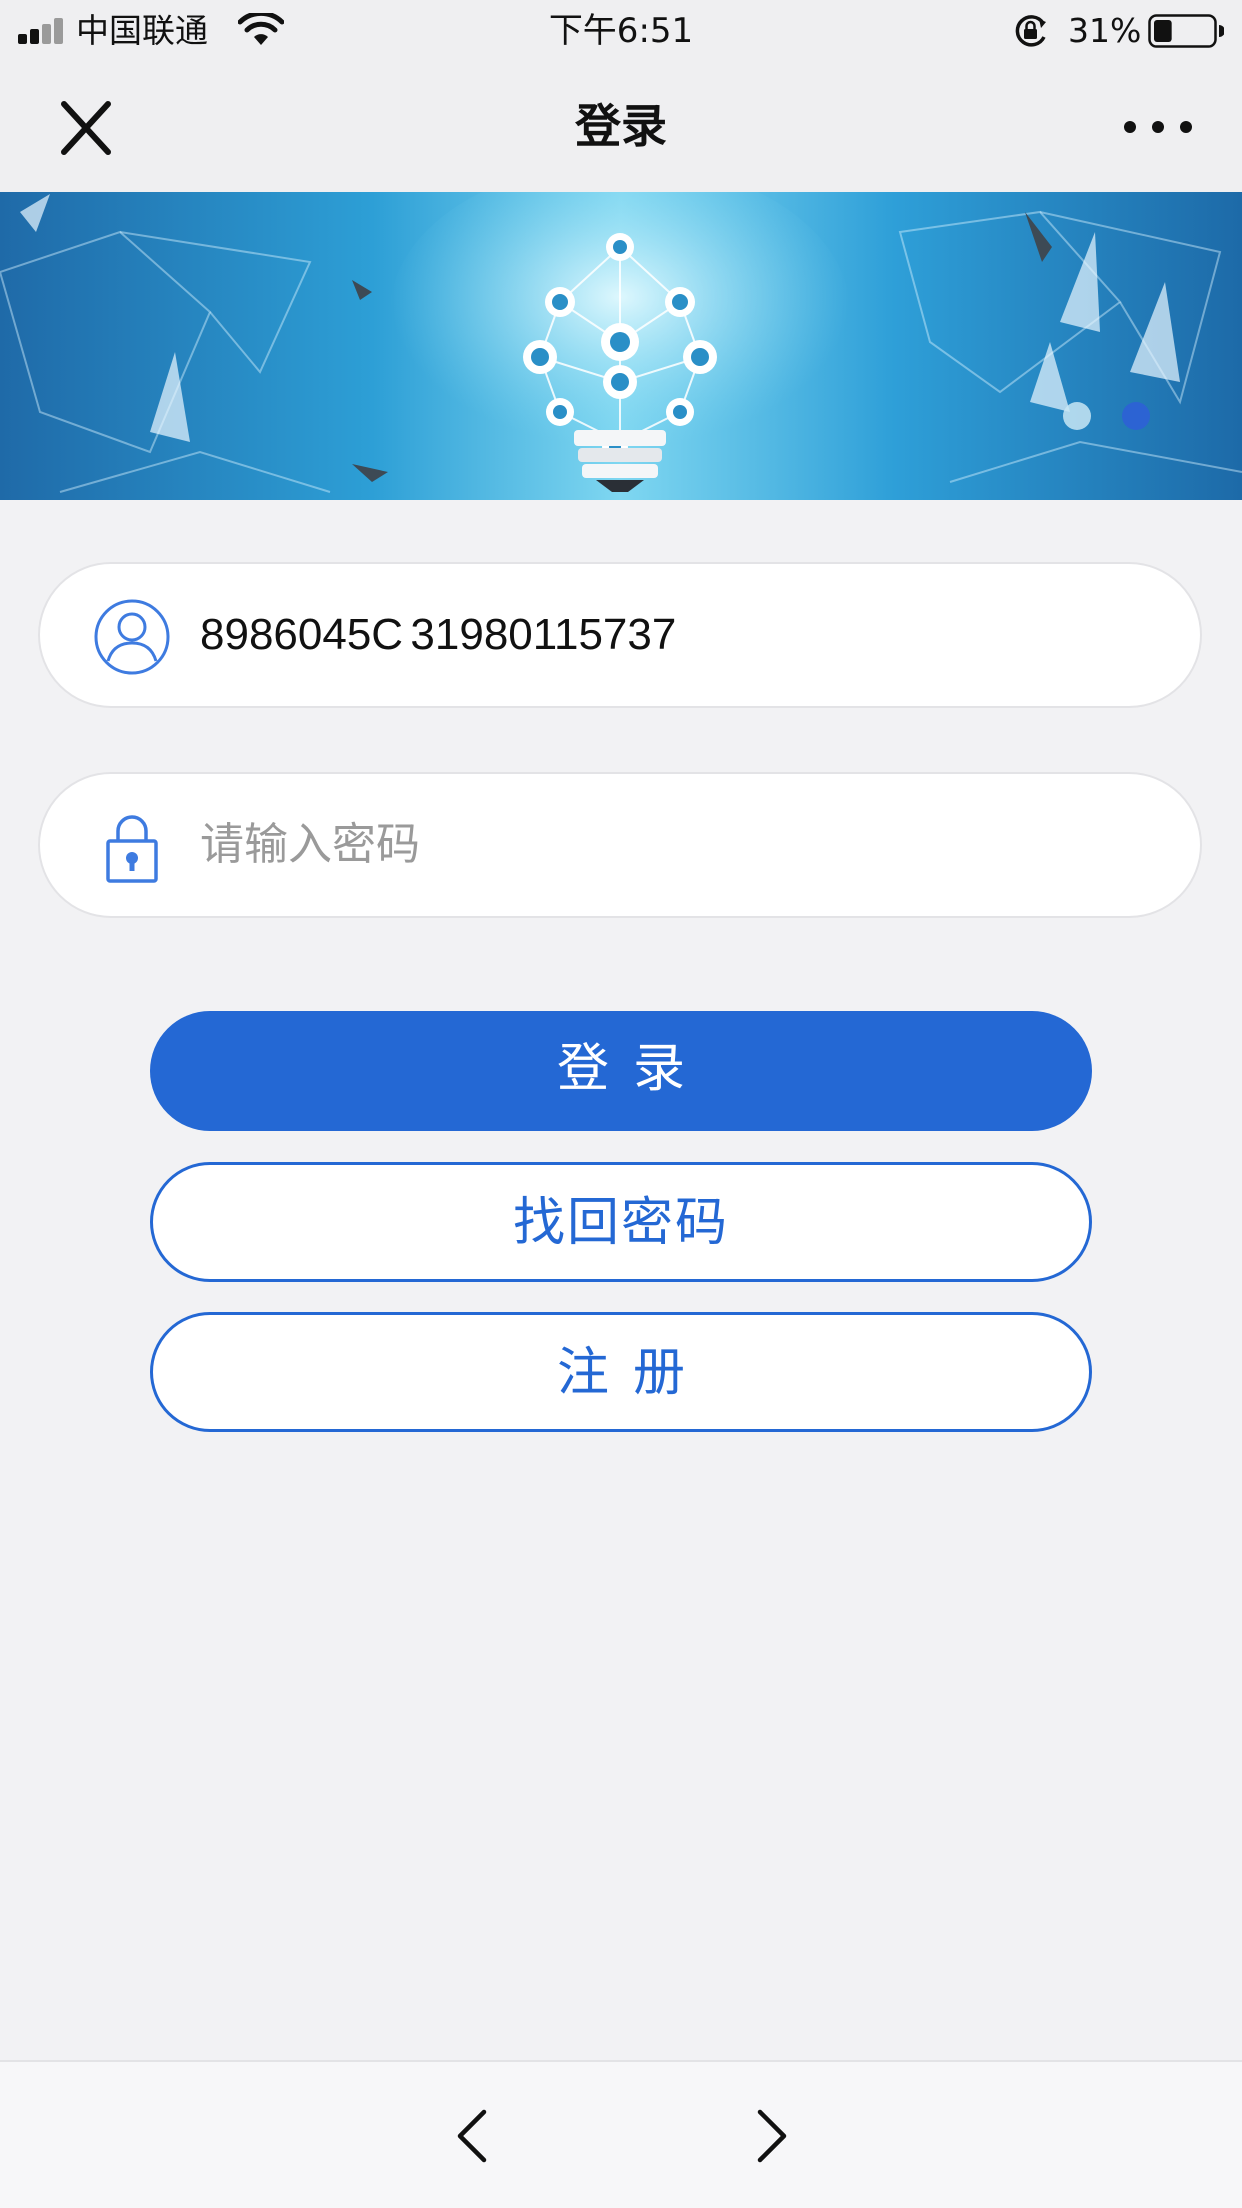  I want to click on chevron-right-icon, so click(770, 2136).